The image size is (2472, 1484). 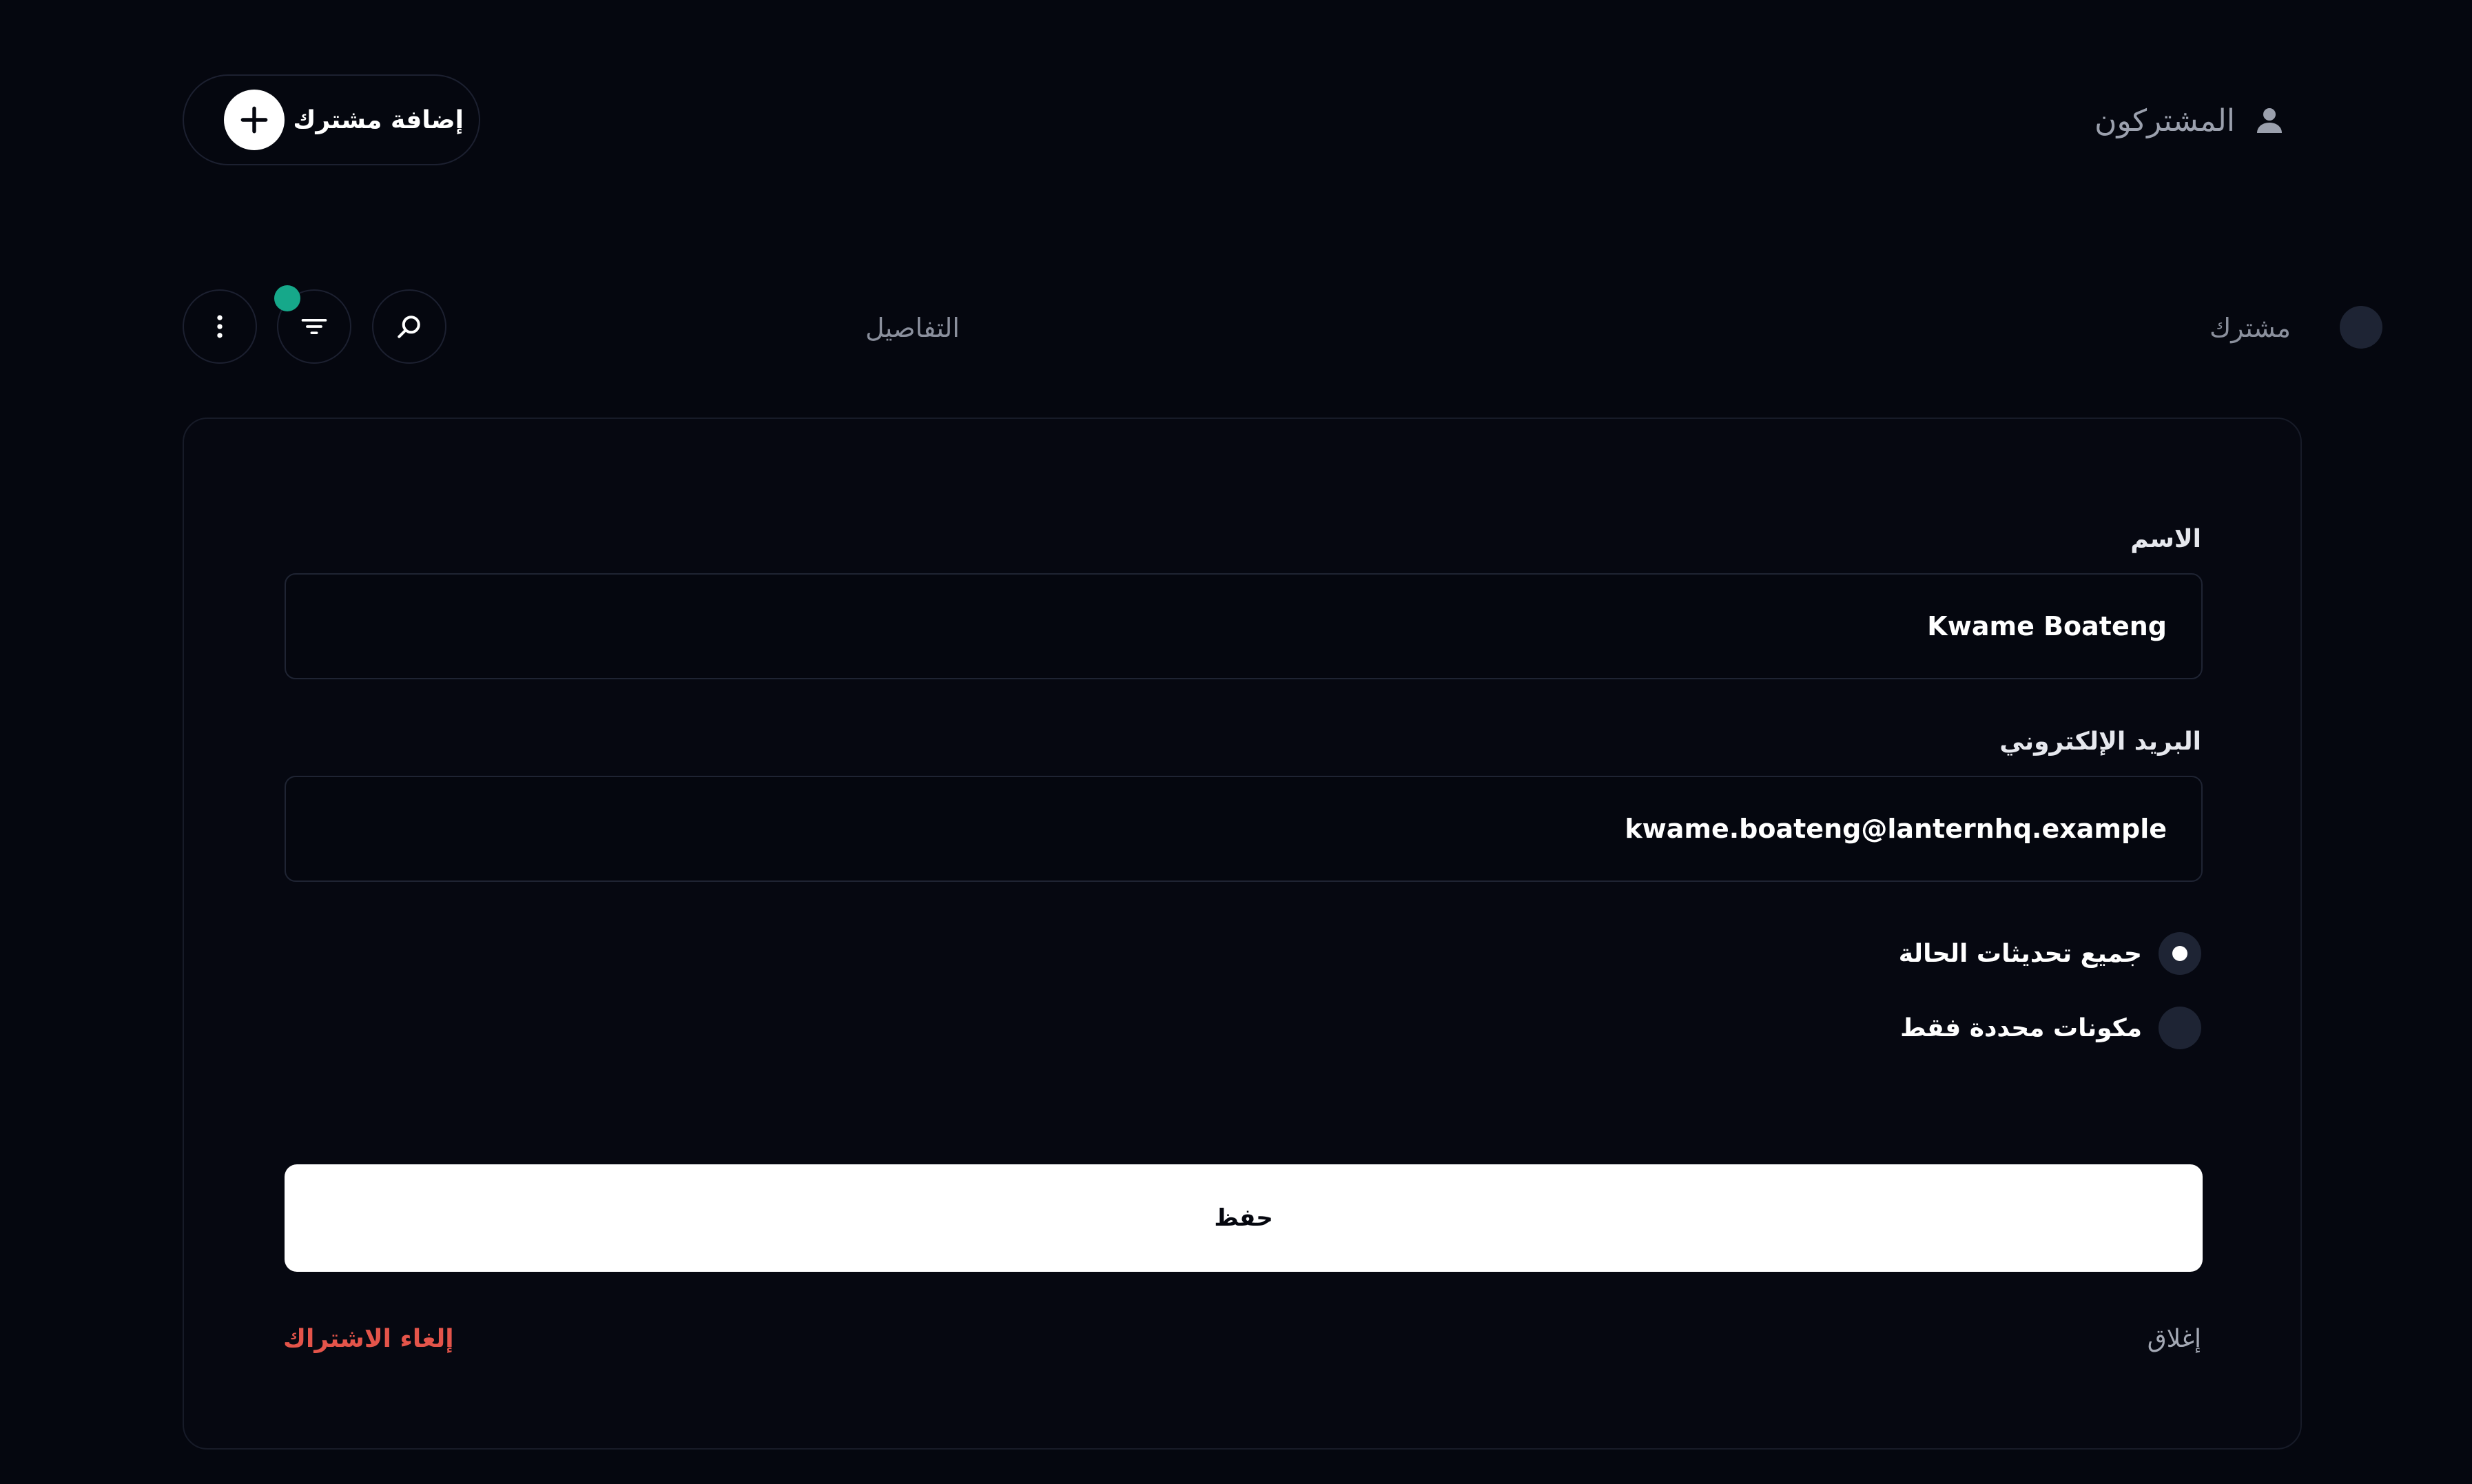 I want to click on search-button, so click(x=409, y=326).